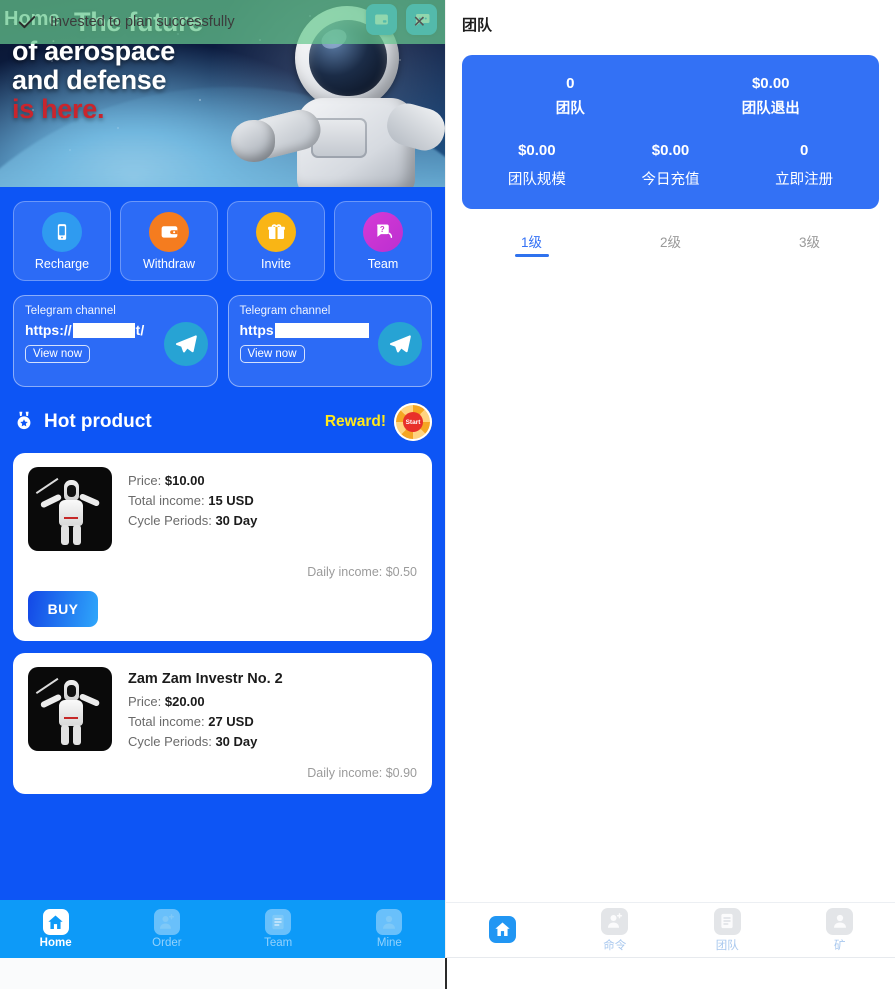 The width and height of the screenshot is (895, 989). I want to click on level-tabs: 1级 2级 3级, so click(670, 244).